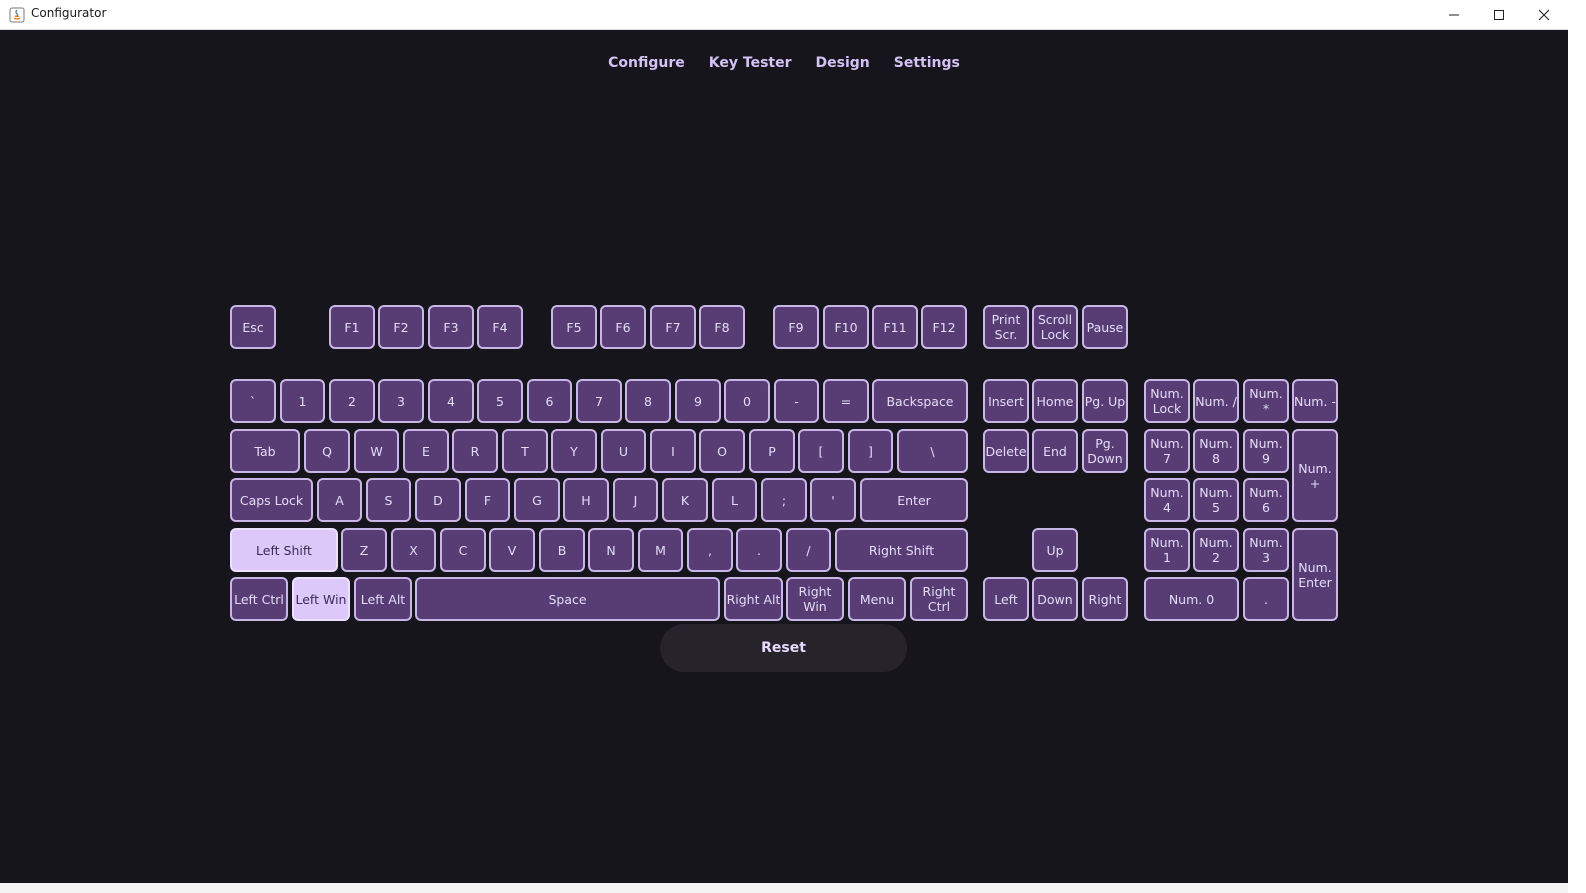 The image size is (1586, 893). Describe the element at coordinates (1167, 550) in the screenshot. I see `key-num-1: Num. 1` at that location.